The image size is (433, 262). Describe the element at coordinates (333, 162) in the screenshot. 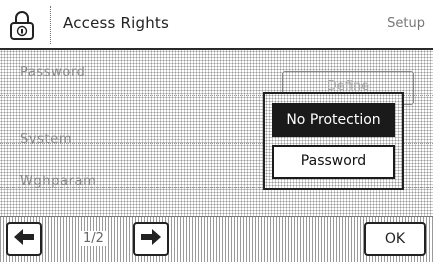

I see `option-password: Password` at that location.